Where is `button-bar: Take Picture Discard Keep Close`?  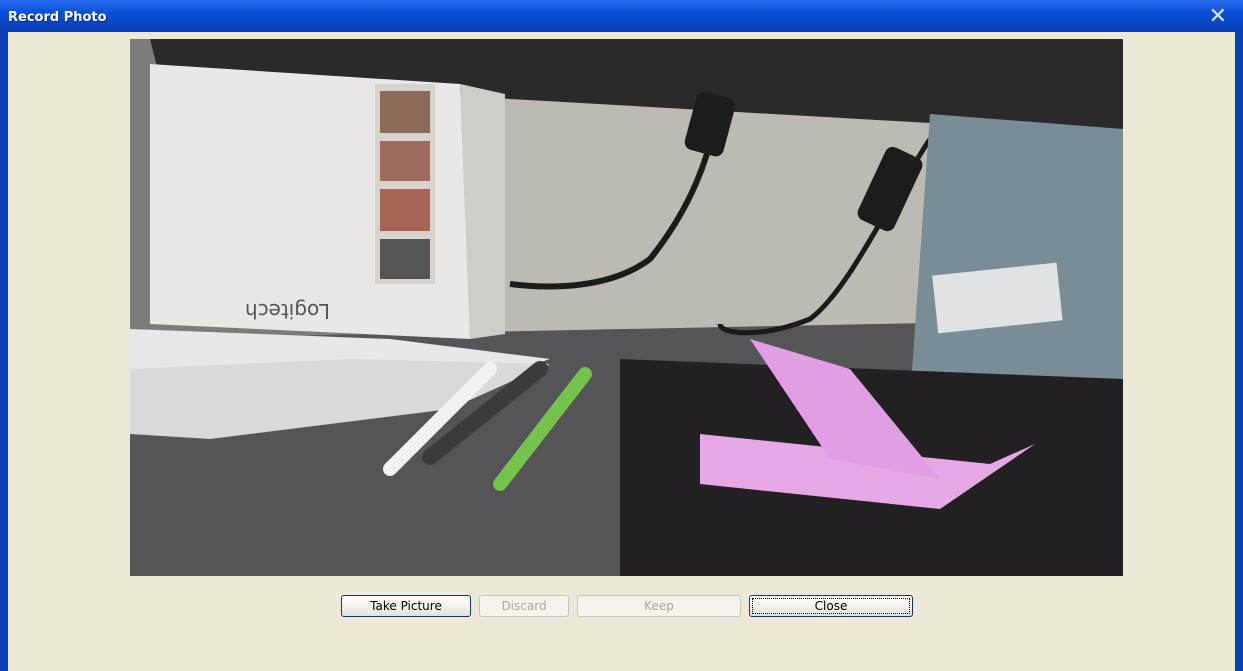
button-bar: Take Picture Discard Keep Close is located at coordinates (627, 607).